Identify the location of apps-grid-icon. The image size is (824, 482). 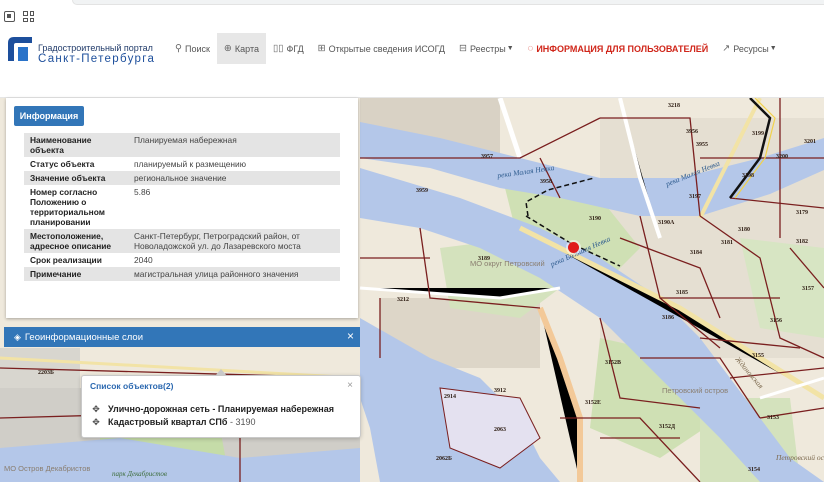
(28, 16).